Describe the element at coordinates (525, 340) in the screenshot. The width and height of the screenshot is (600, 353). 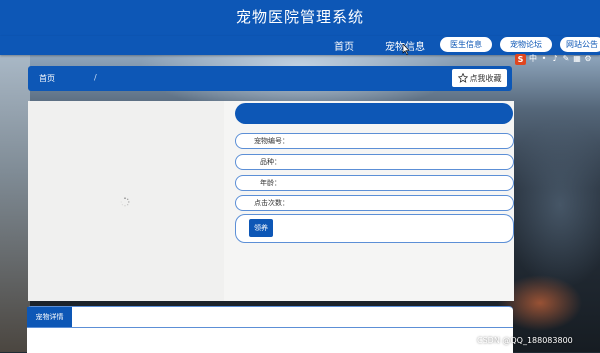
I see `csdn-watermark: CSDN @QQ_188083800` at that location.